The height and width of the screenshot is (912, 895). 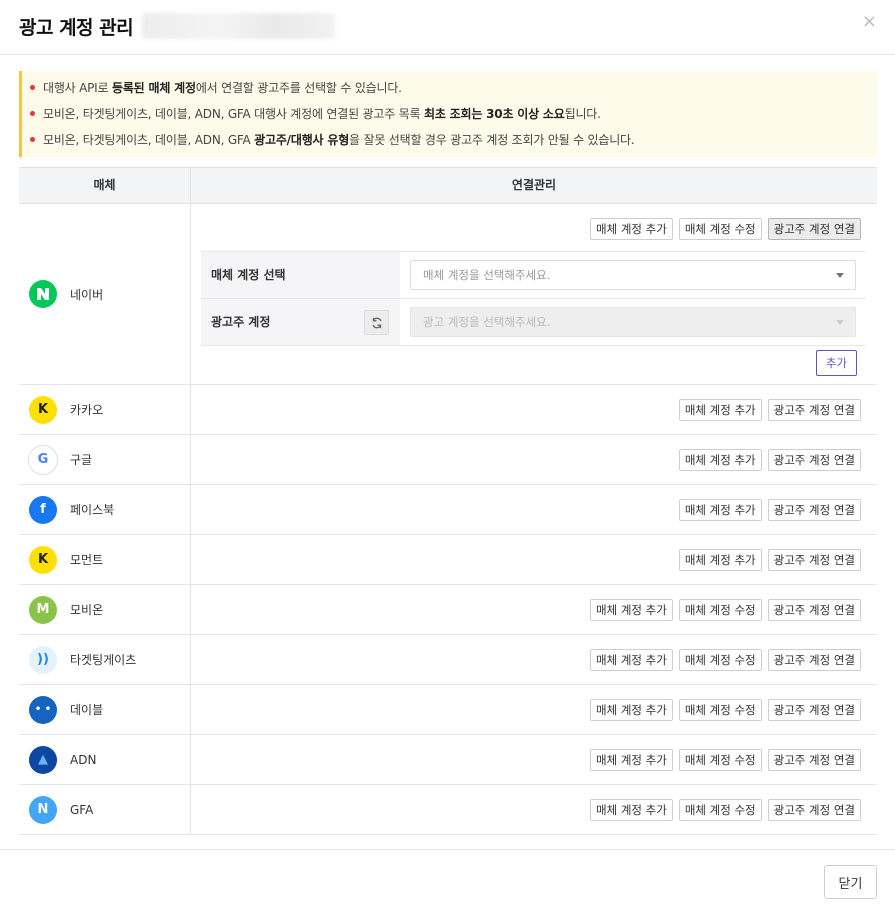 I want to click on table-row: f 페이스북 매체 계정 추가 광고주 계정 연결, so click(x=448, y=510).